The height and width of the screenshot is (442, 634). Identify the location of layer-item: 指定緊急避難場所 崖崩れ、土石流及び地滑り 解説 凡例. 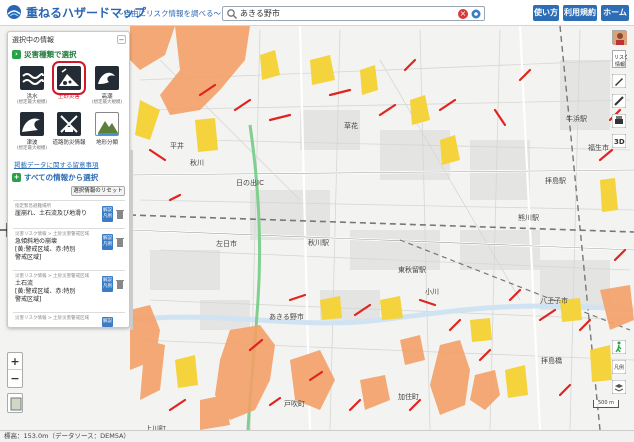
(69, 214).